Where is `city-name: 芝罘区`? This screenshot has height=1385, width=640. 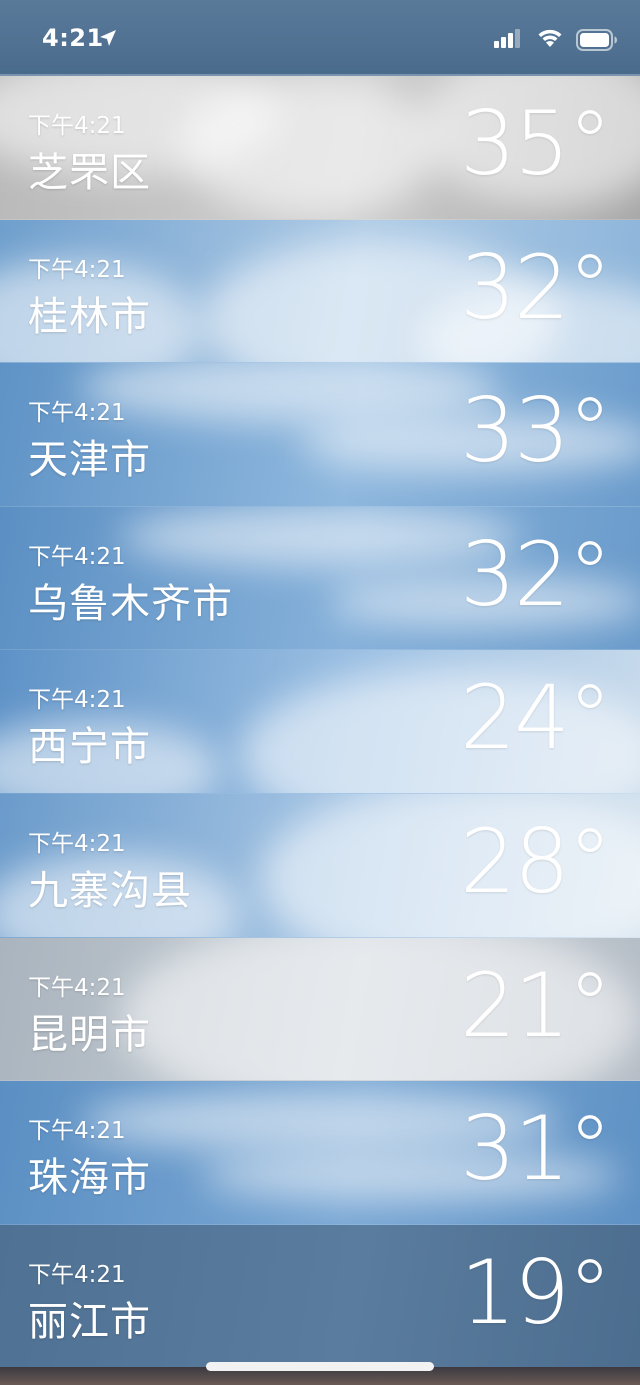
city-name: 芝罘区 is located at coordinates (89, 173).